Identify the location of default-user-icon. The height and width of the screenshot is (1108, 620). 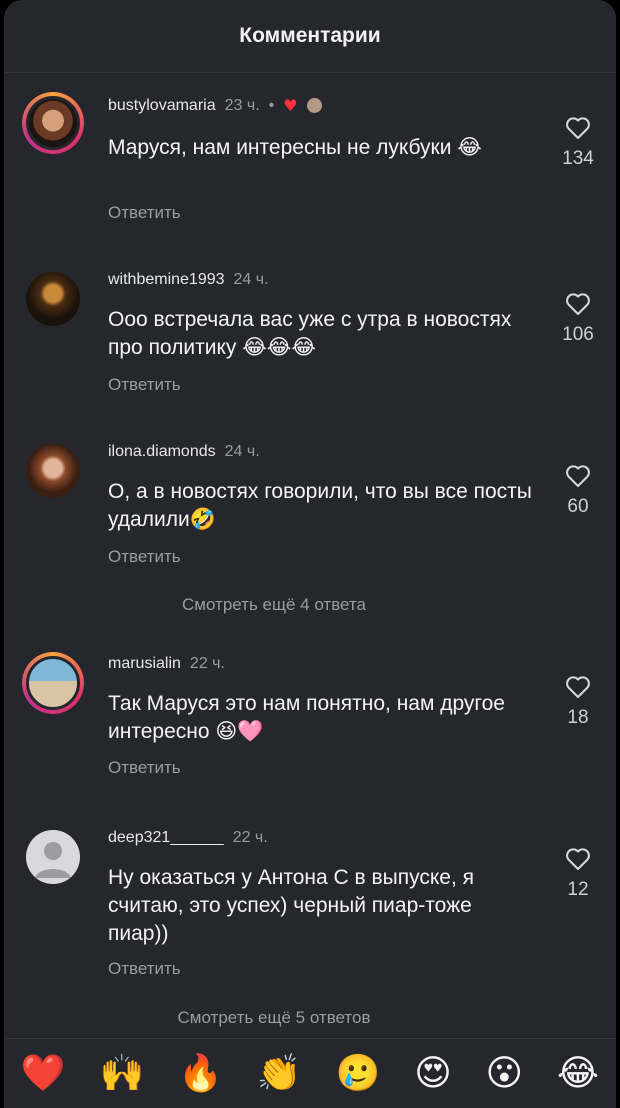
(53, 857).